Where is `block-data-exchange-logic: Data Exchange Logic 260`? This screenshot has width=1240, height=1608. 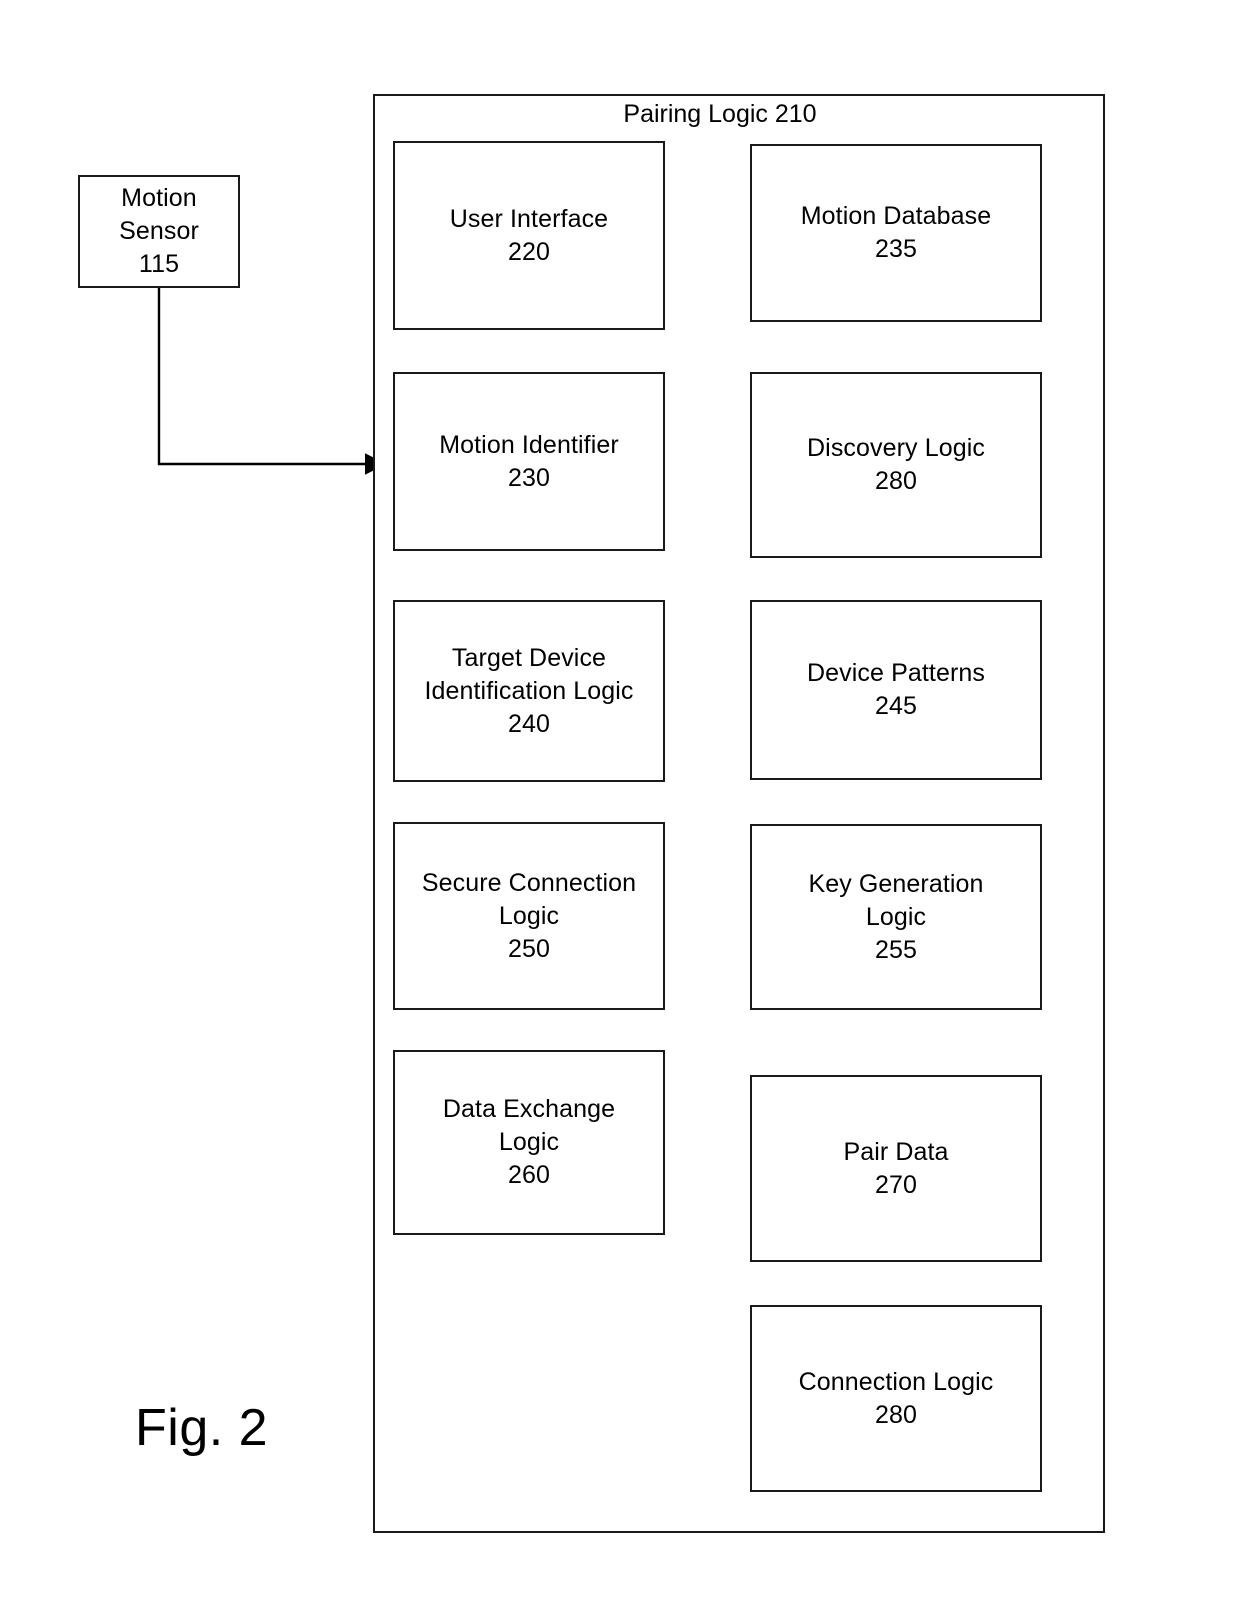 block-data-exchange-logic: Data Exchange Logic 260 is located at coordinates (529, 1142).